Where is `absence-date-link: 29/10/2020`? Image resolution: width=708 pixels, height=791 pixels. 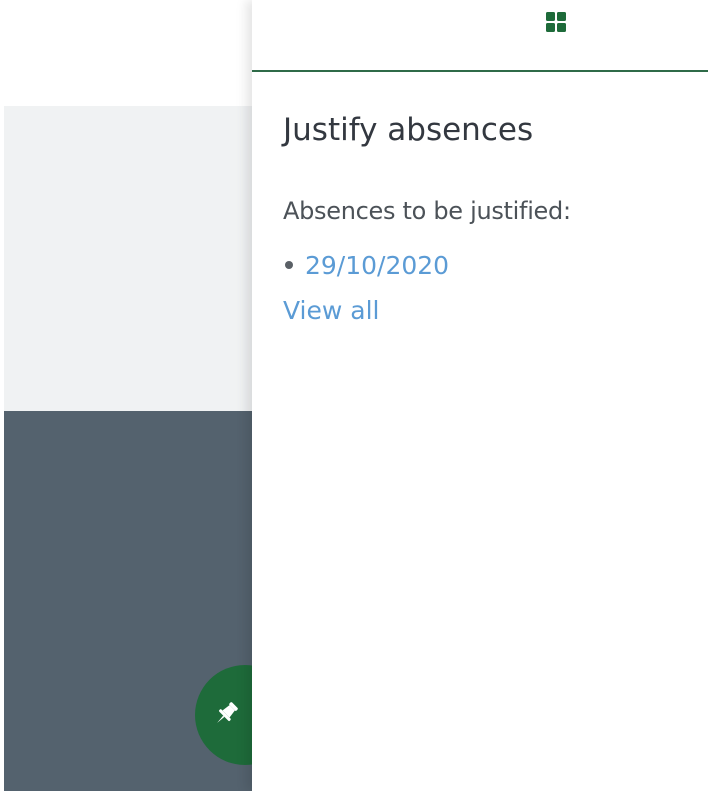
absence-date-link: 29/10/2020 is located at coordinates (377, 265).